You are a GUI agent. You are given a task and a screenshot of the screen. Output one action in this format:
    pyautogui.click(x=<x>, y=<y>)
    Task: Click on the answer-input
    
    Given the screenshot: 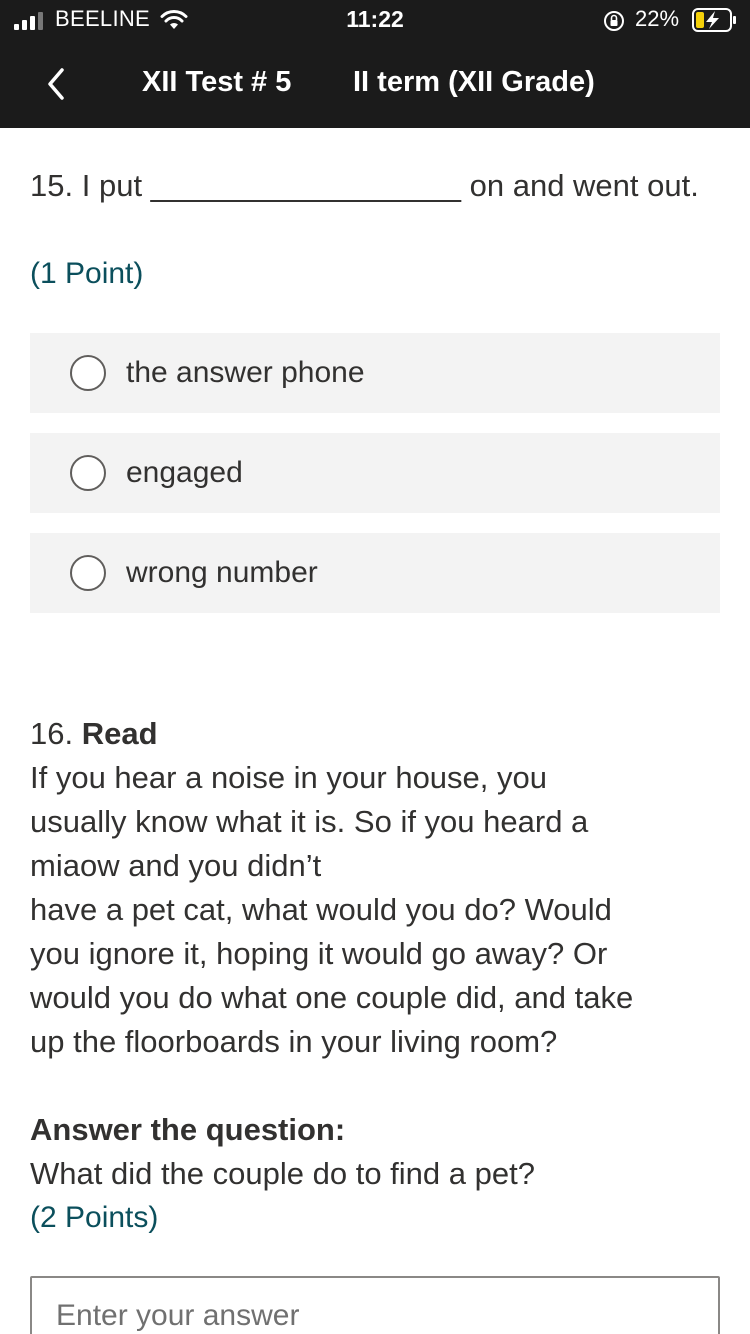 What is the action you would take?
    pyautogui.click(x=376, y=1314)
    